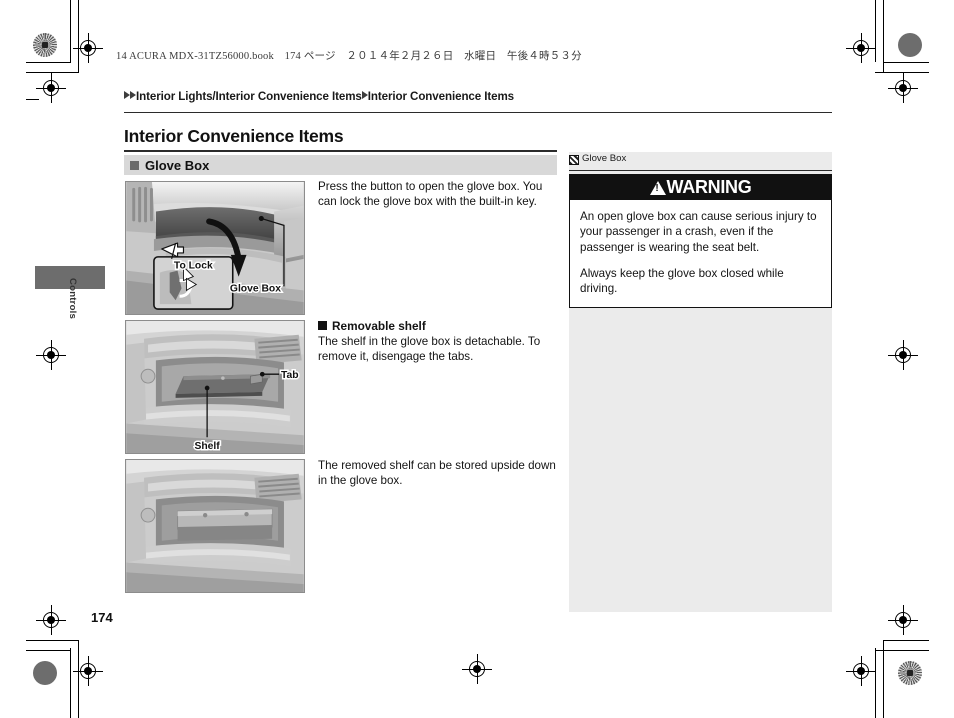 The image size is (954, 718). I want to click on warning-title-inner: WARNING, so click(700, 187).